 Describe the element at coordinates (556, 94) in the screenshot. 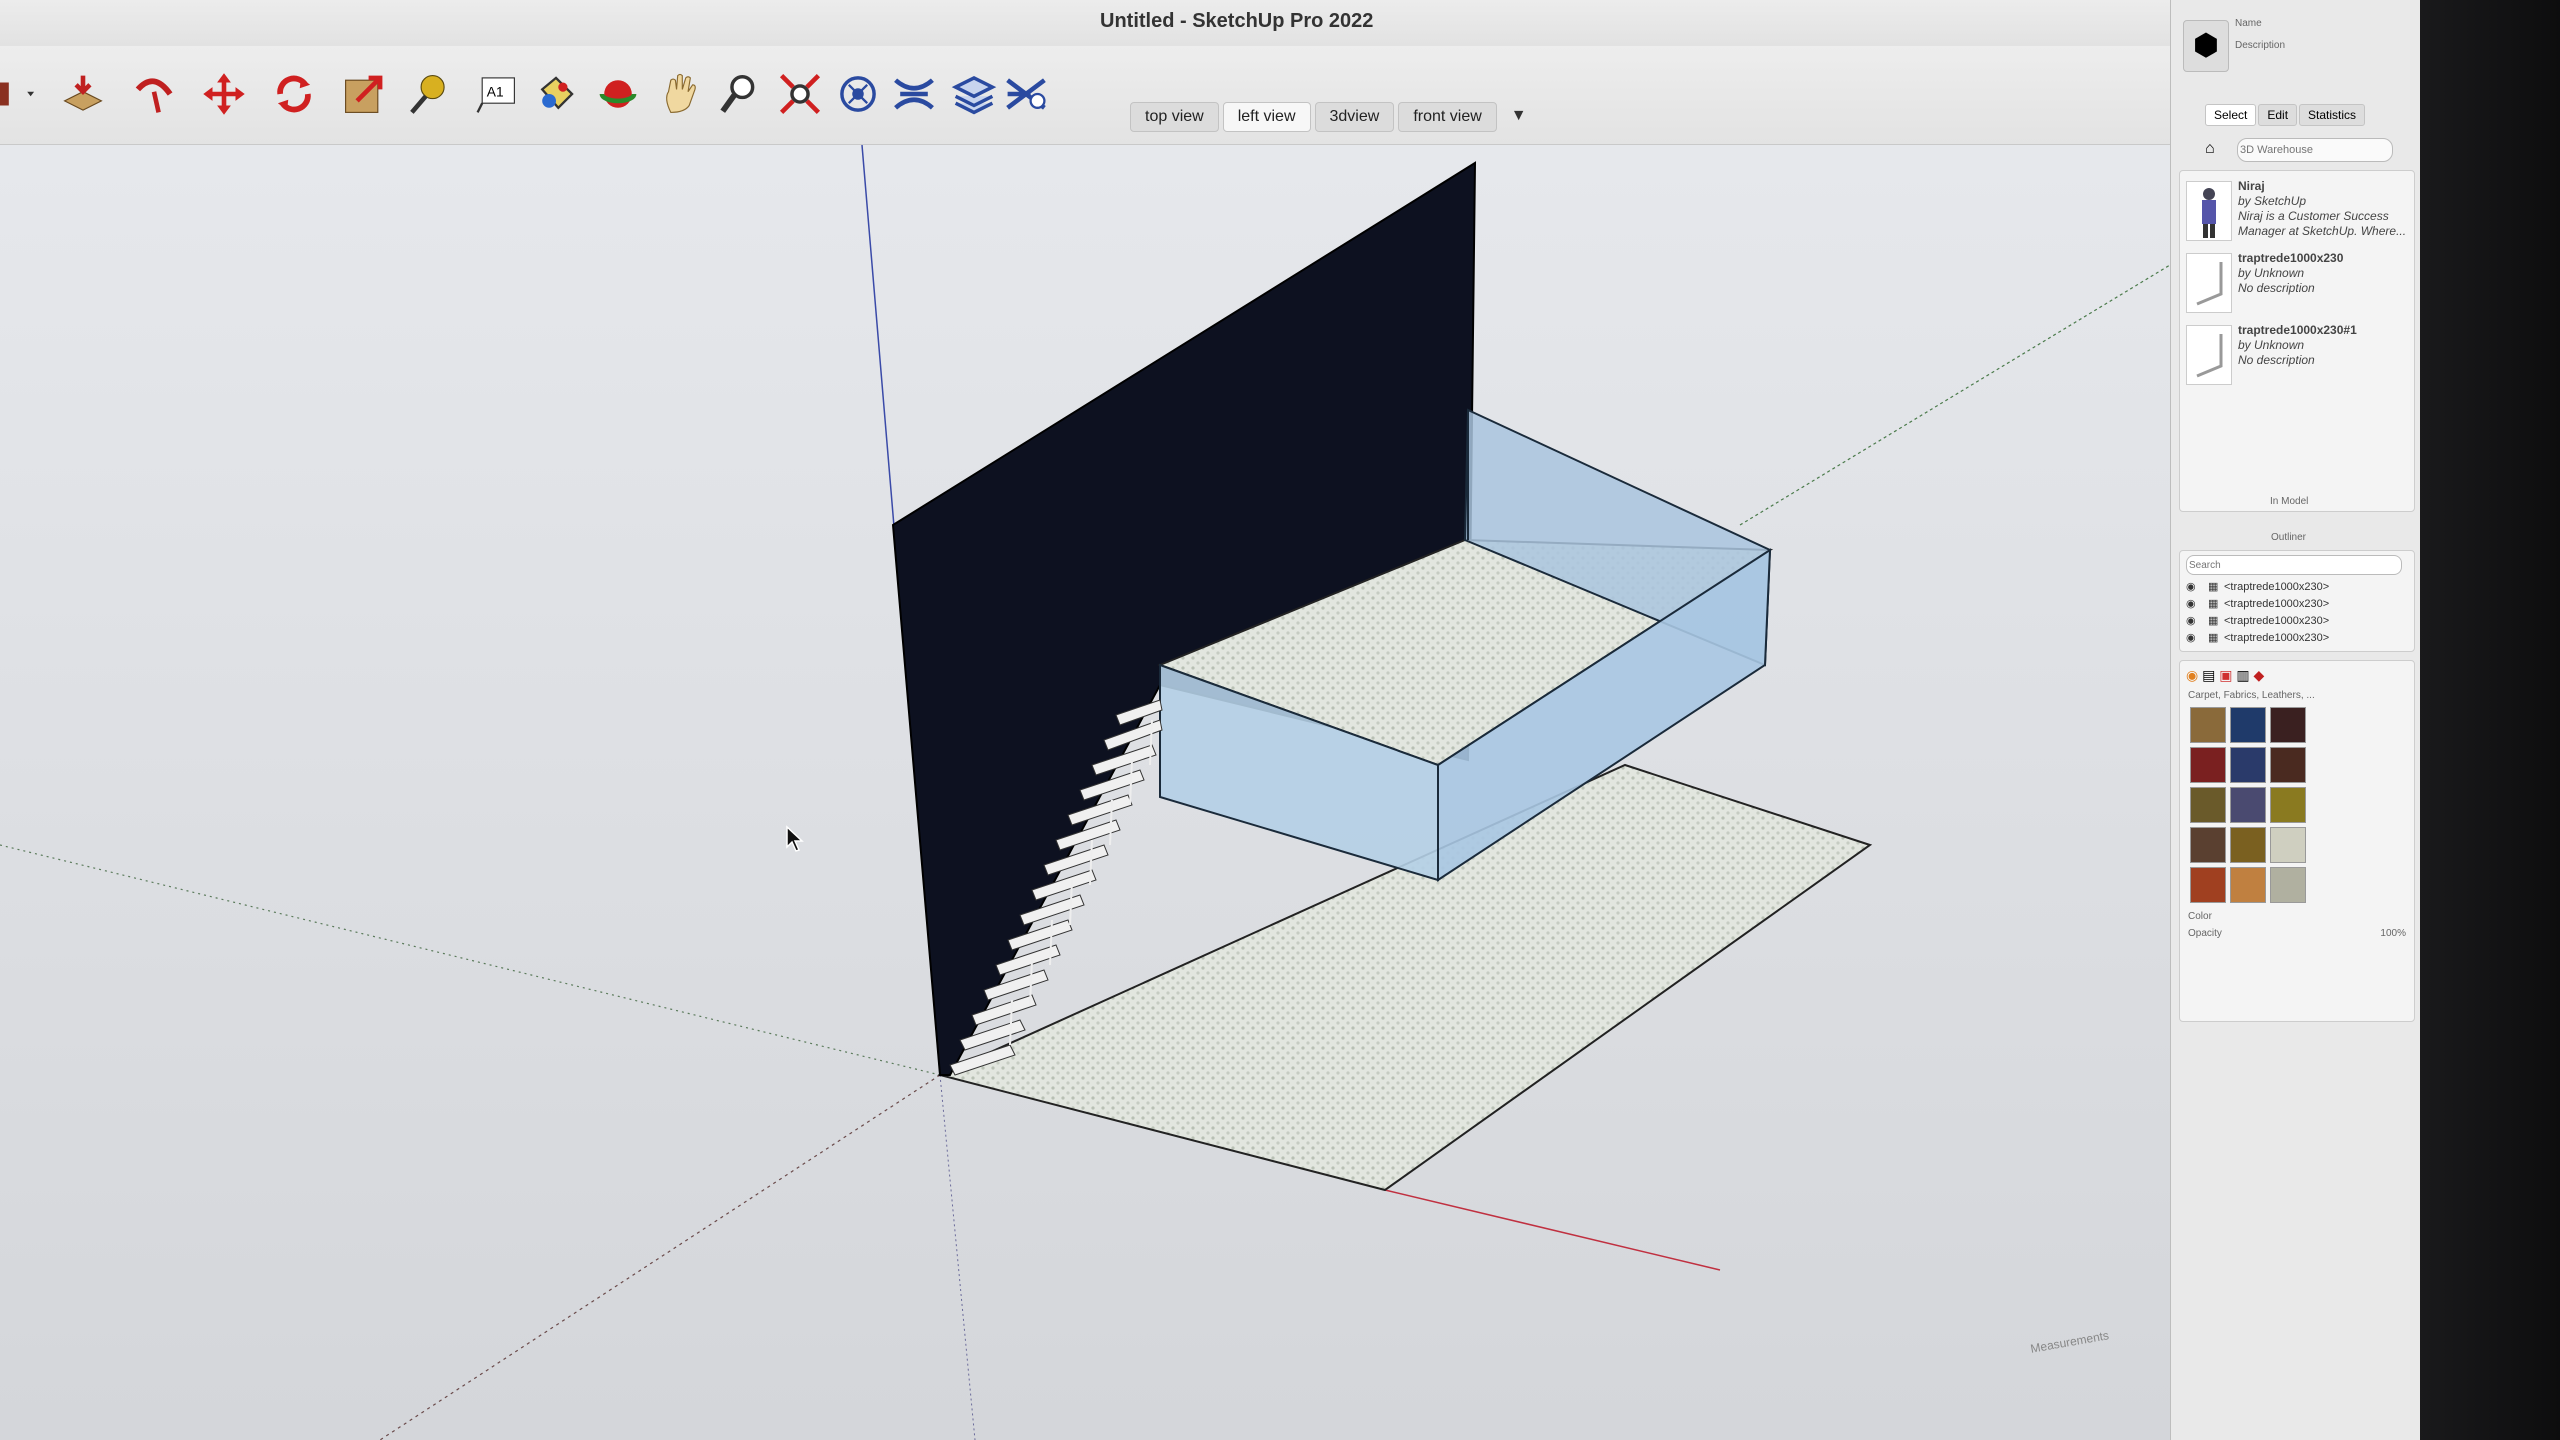

I see `paint-bucket-tool` at that location.